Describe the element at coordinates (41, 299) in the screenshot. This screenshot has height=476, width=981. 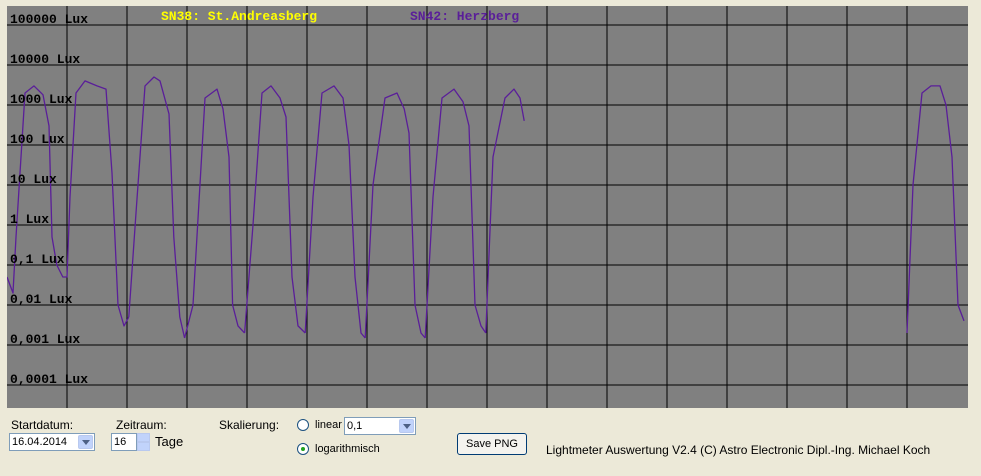
I see `y-tick-label: 0,01 Lux` at that location.